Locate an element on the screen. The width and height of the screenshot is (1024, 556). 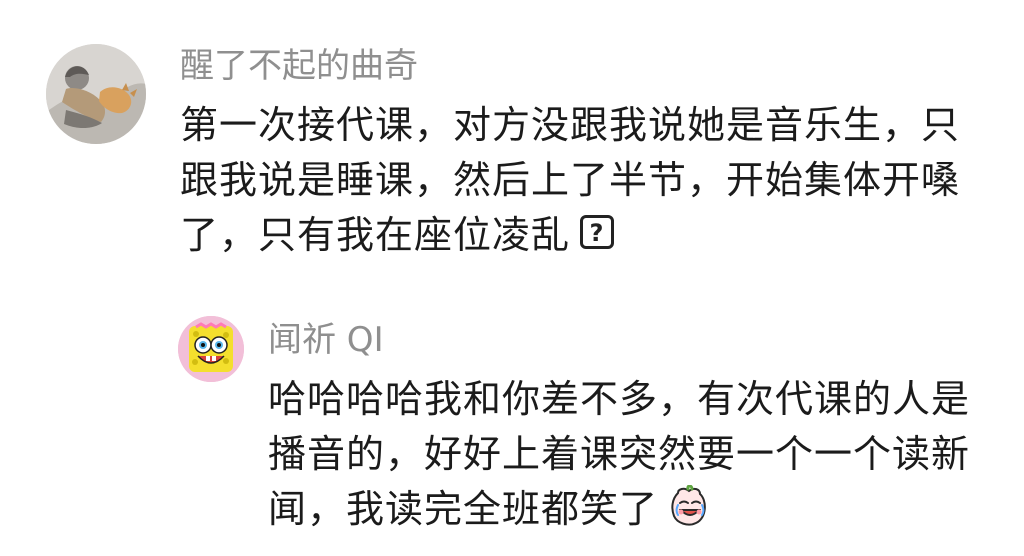
sponge-cartoon-avatar is located at coordinates (211, 349).